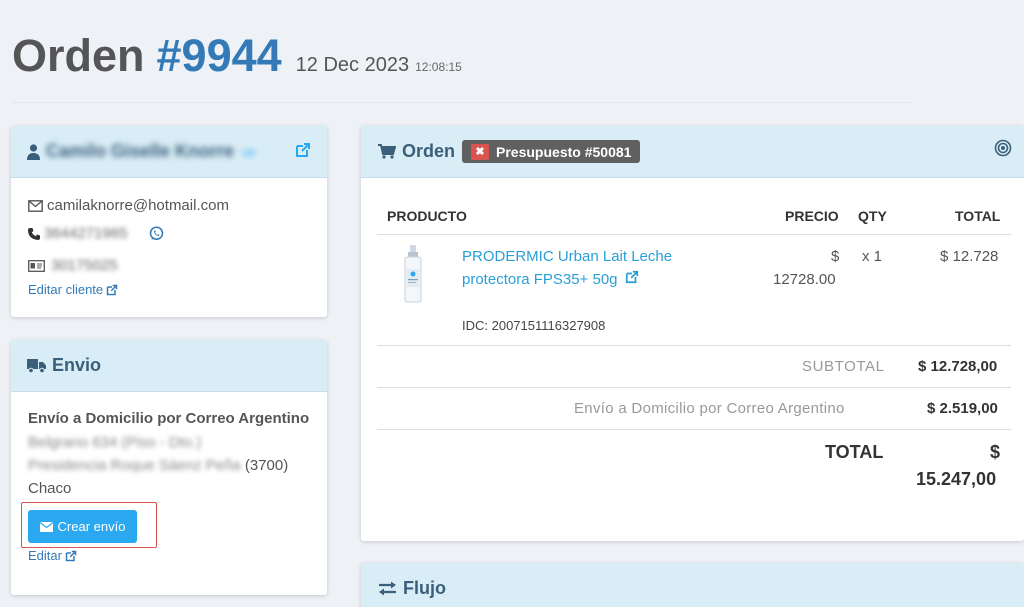  What do you see at coordinates (969, 256) in the screenshot?
I see `product-total: $ 12.728` at bounding box center [969, 256].